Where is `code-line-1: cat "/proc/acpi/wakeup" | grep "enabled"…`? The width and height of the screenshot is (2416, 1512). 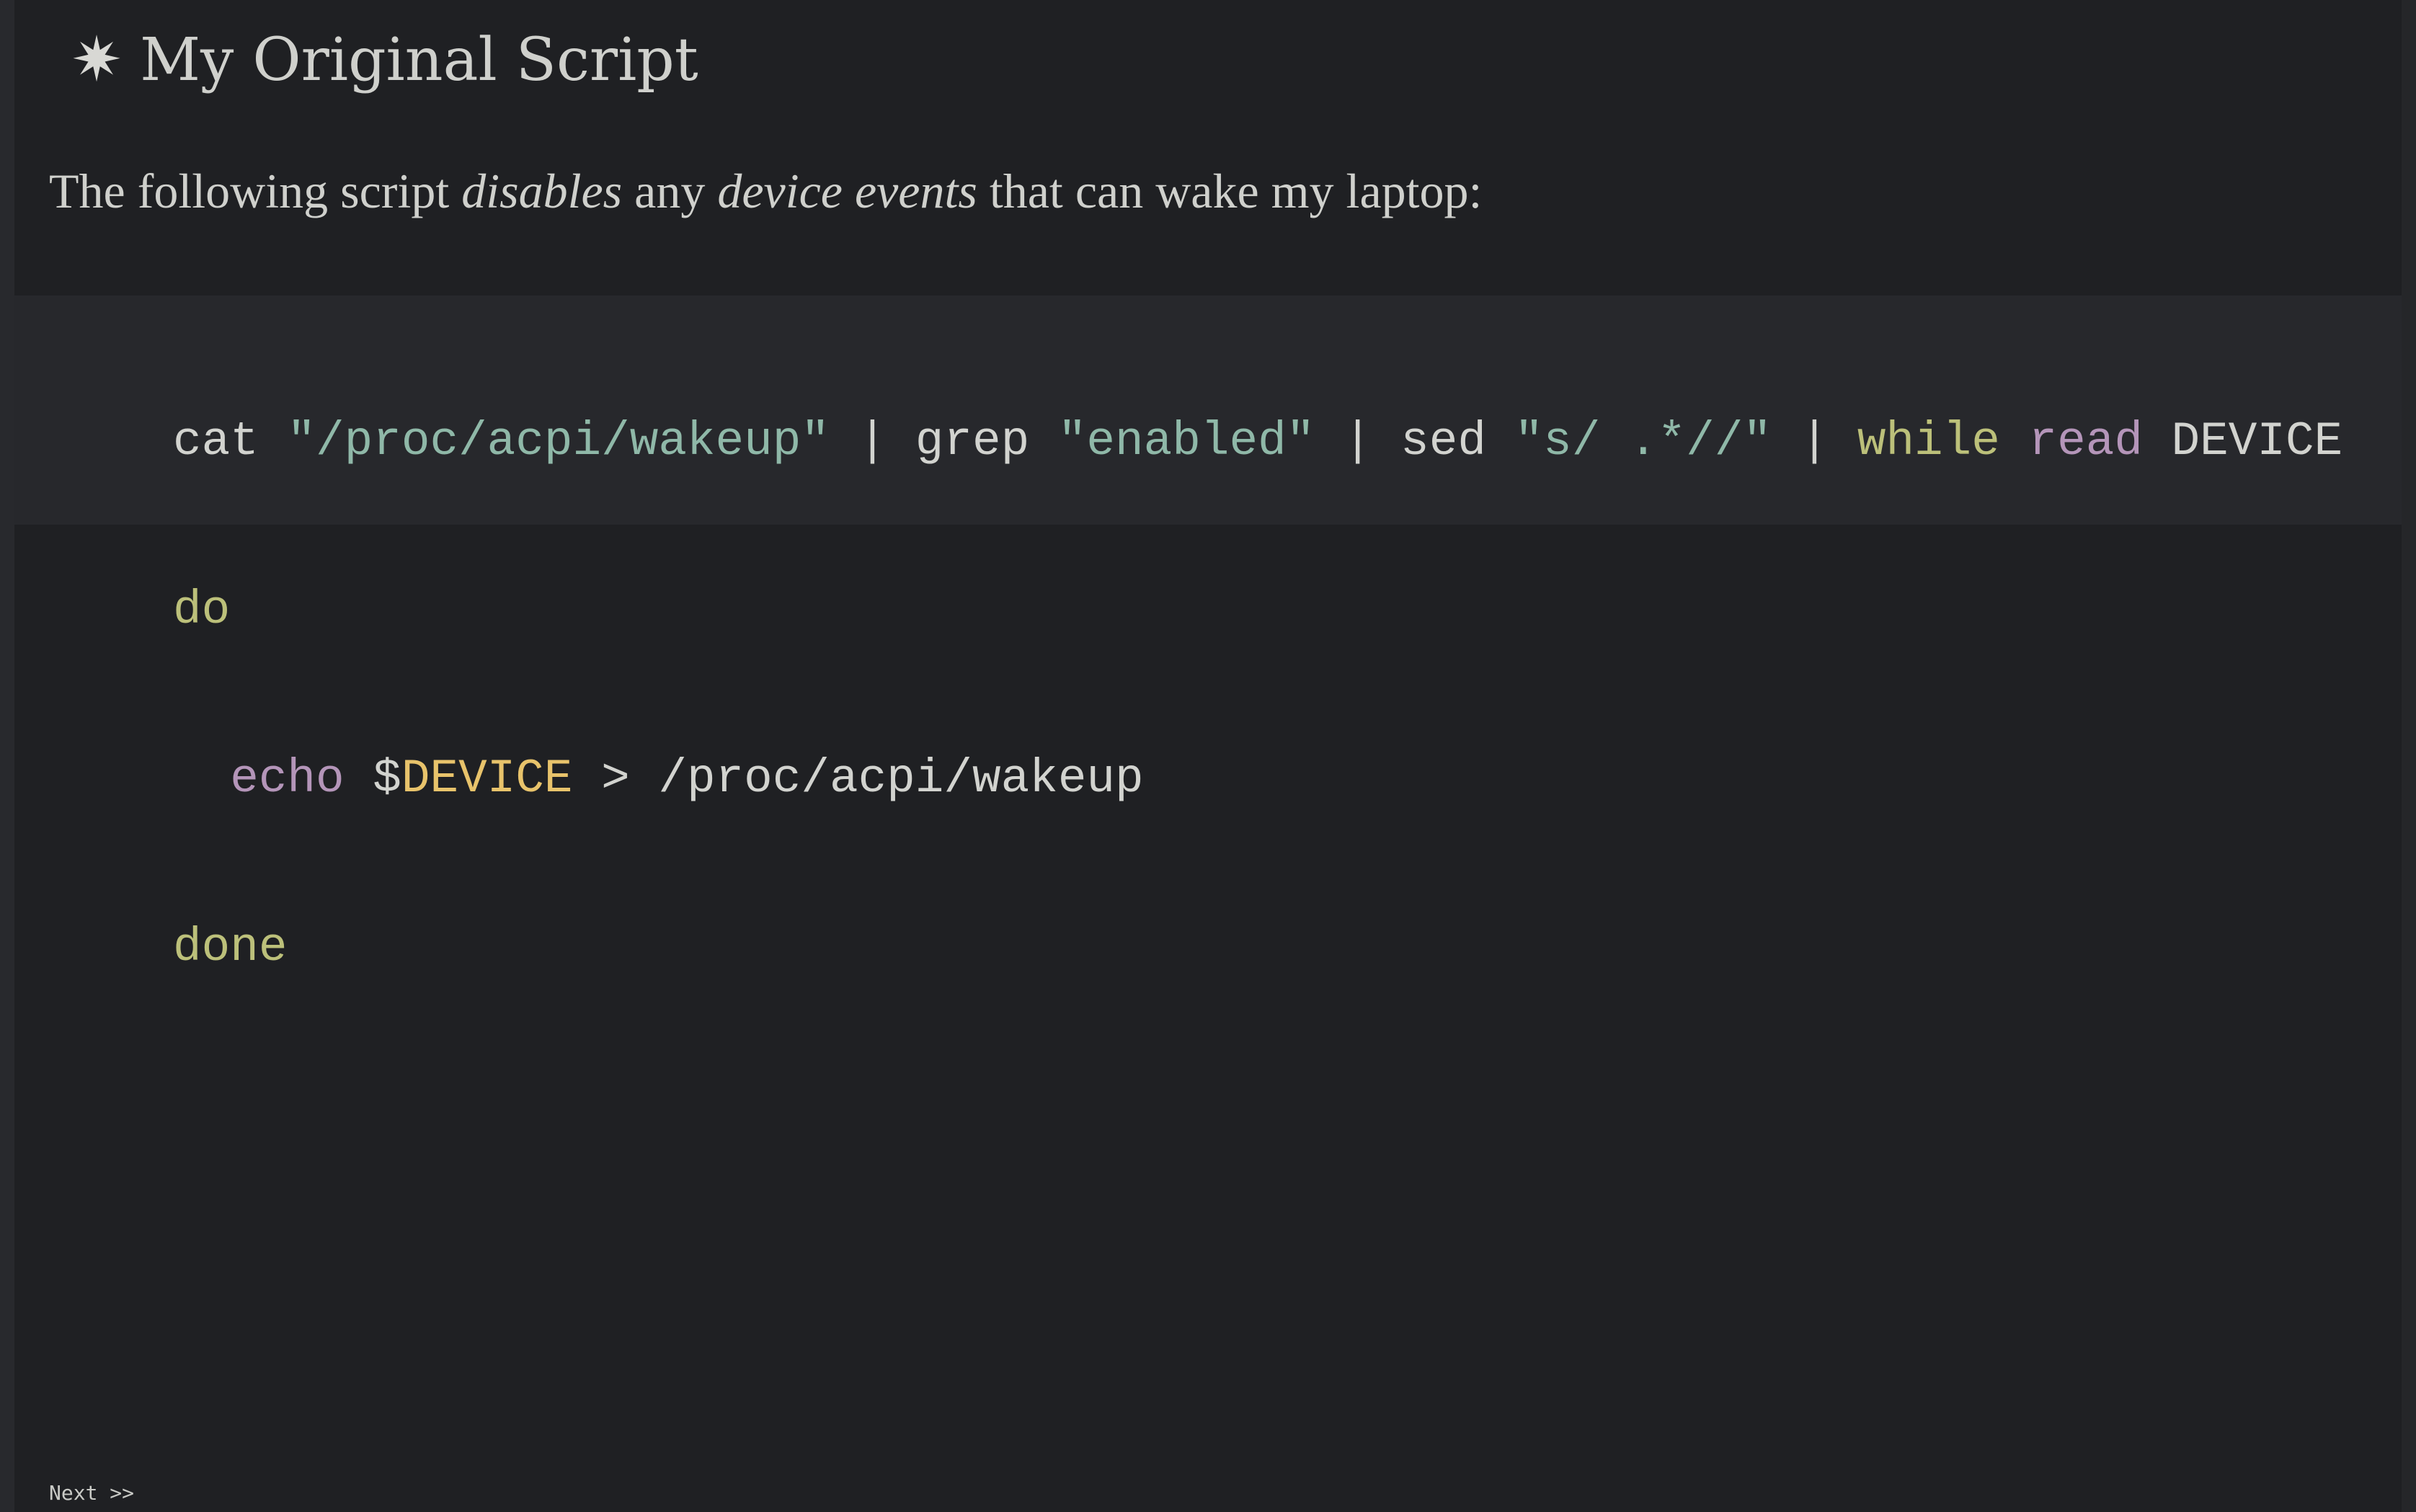
code-line-1: cat "/proc/acpi/wakeup" | grep "enabled"… is located at coordinates (1257, 442).